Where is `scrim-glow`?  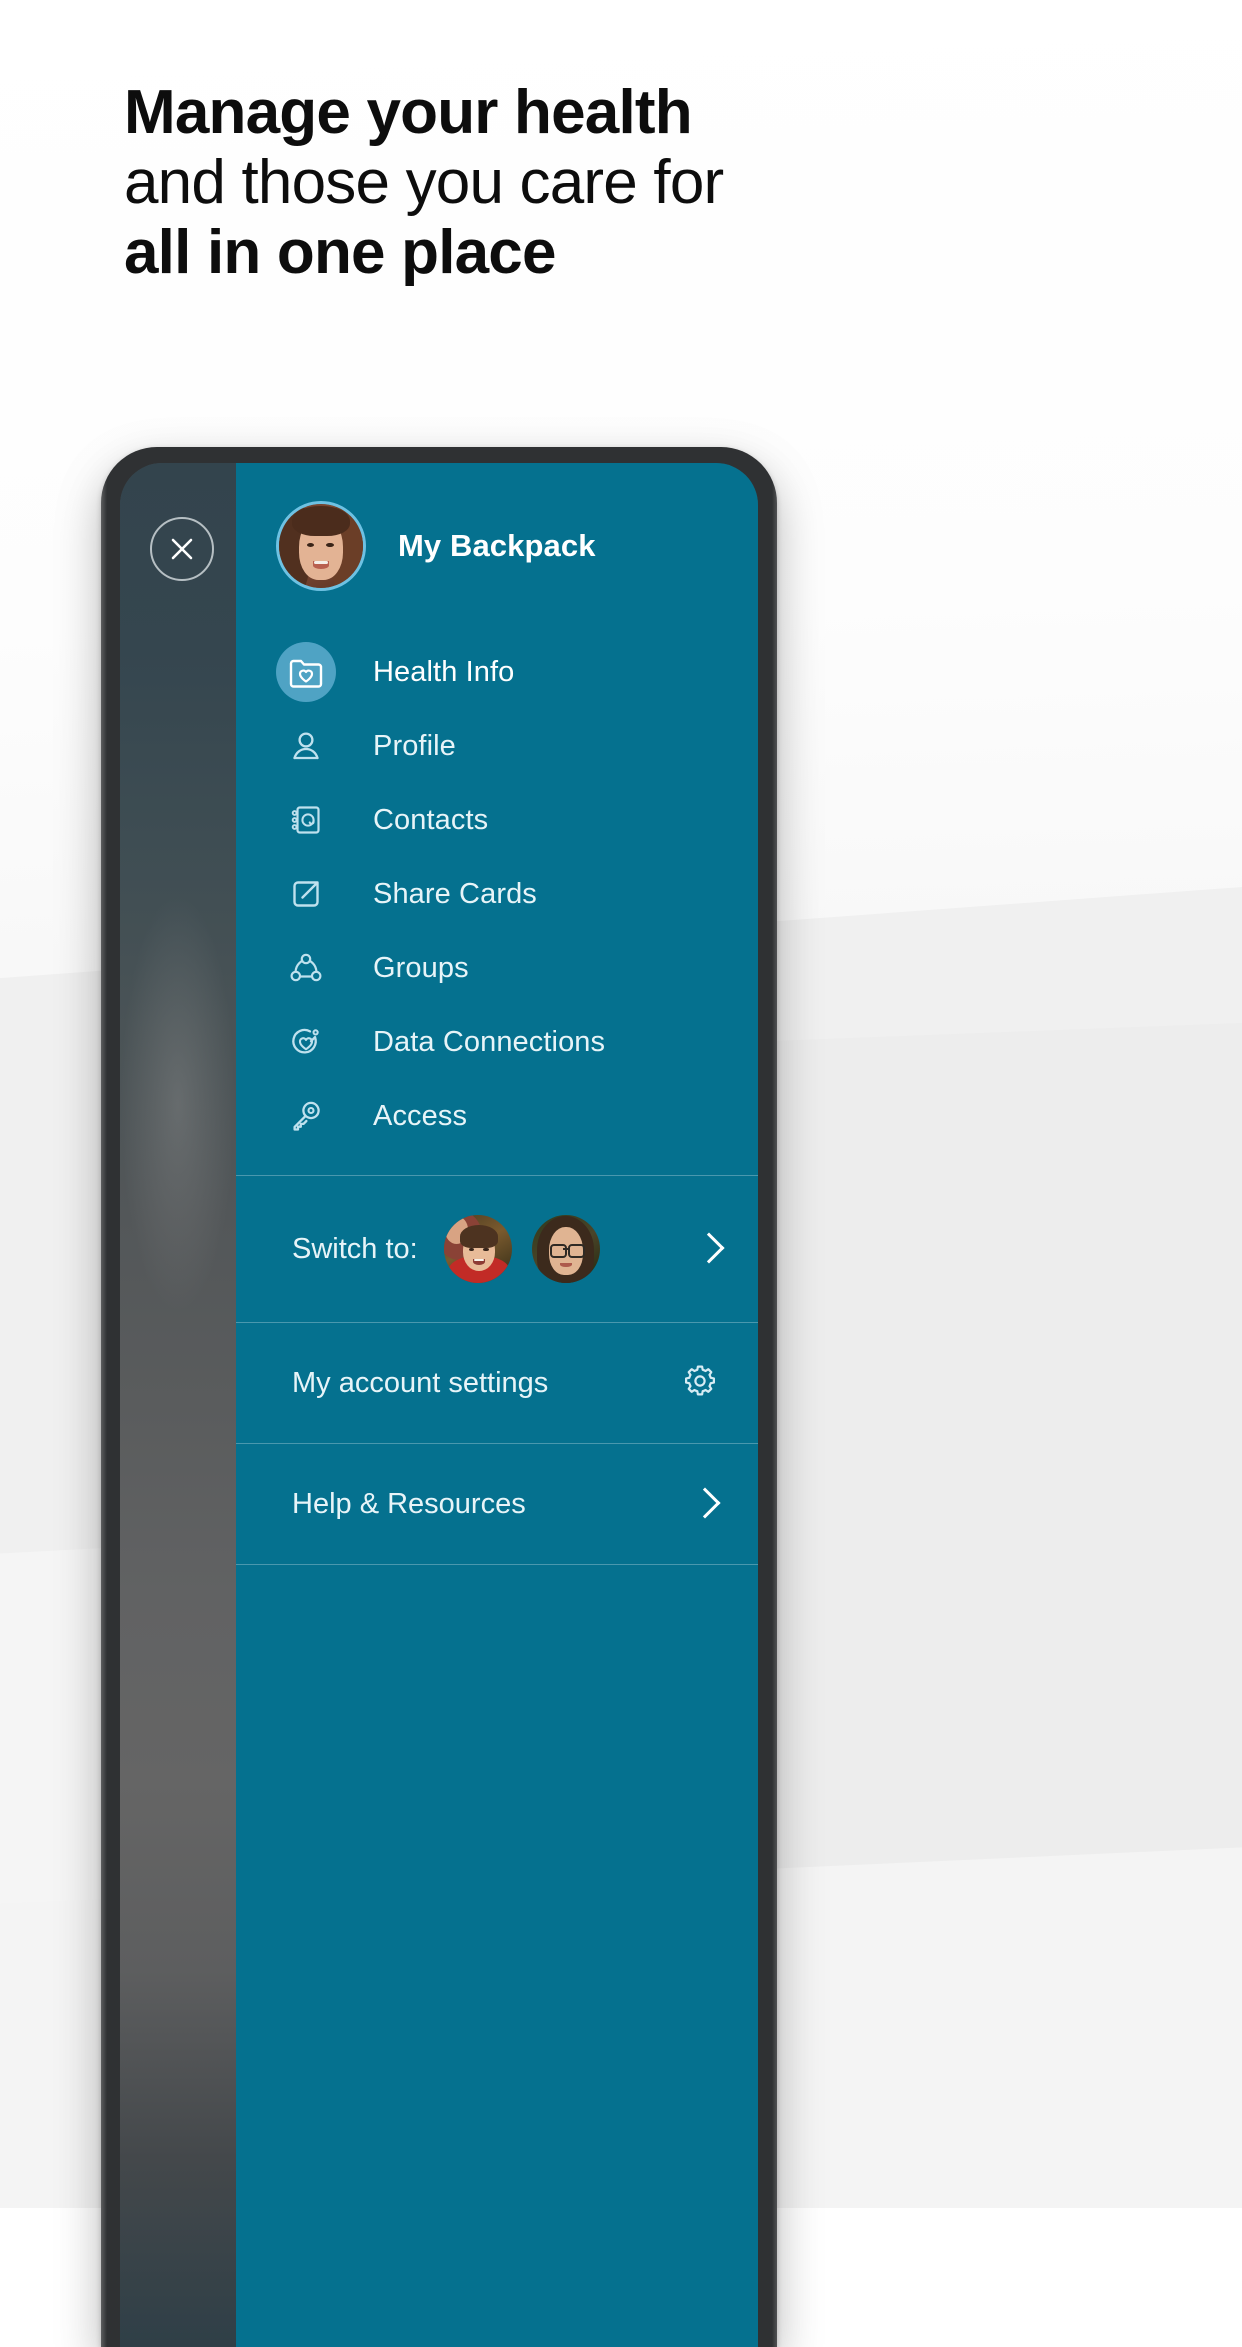 scrim-glow is located at coordinates (178, 1103).